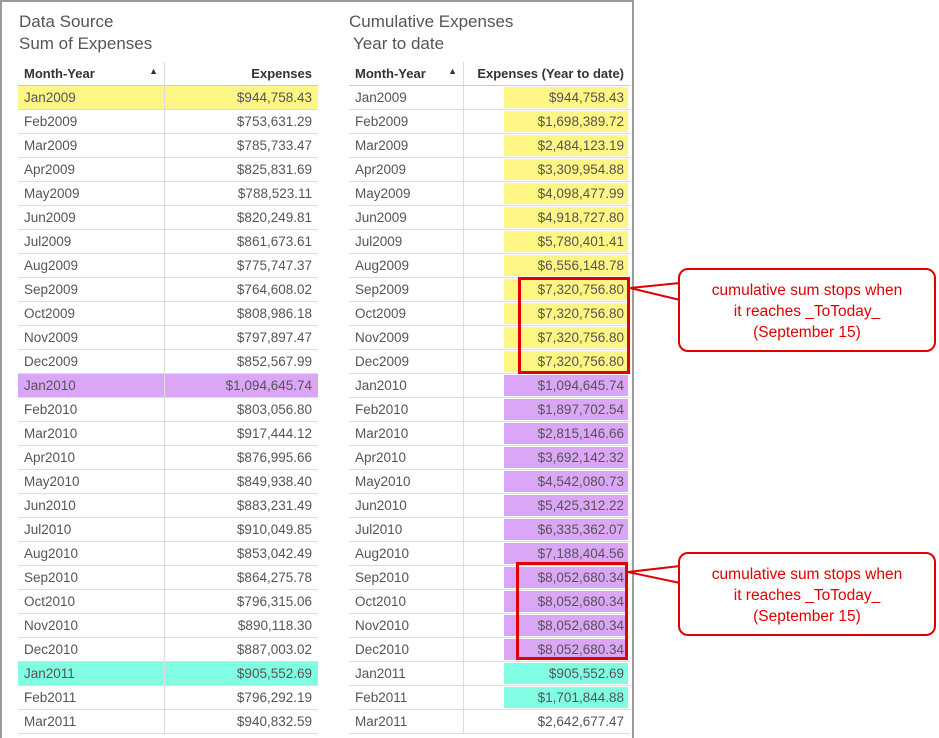 This screenshot has height=738, width=939. What do you see at coordinates (91, 433) in the screenshot?
I see `month-cell: Mar2010` at bounding box center [91, 433].